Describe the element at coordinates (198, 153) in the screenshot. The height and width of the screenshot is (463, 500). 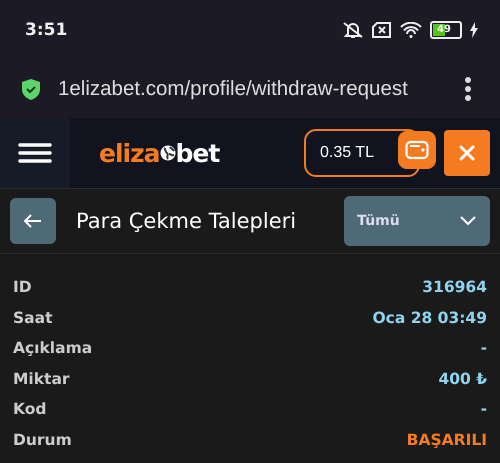
I see `logo-text: bet` at that location.